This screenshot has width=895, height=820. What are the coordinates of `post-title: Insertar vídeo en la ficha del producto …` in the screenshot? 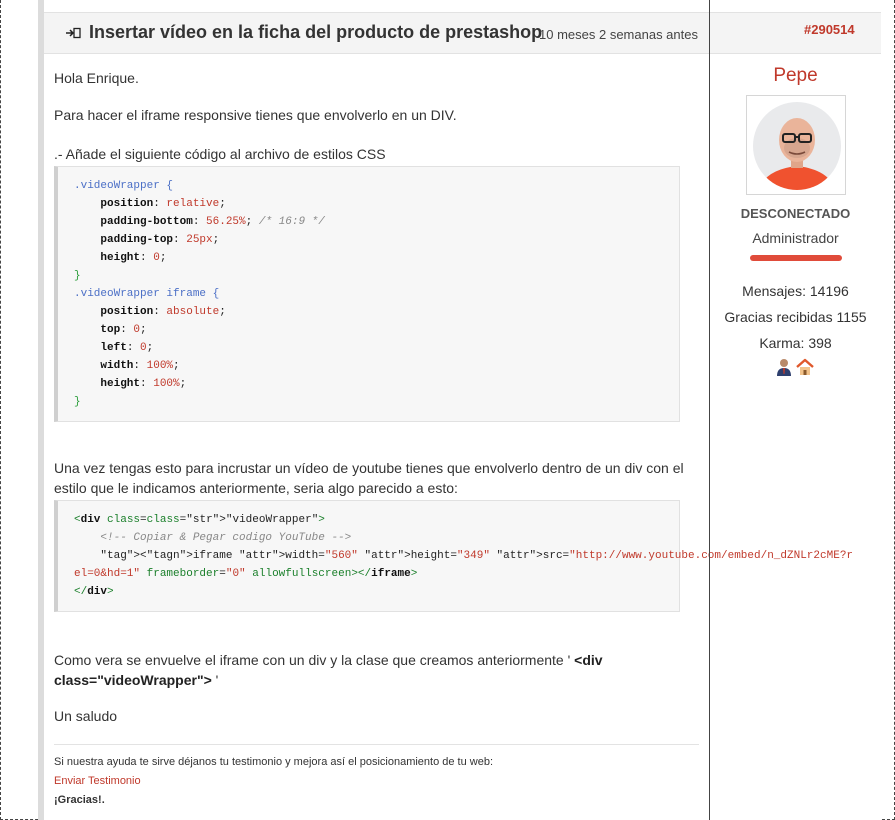 It's located at (315, 32).